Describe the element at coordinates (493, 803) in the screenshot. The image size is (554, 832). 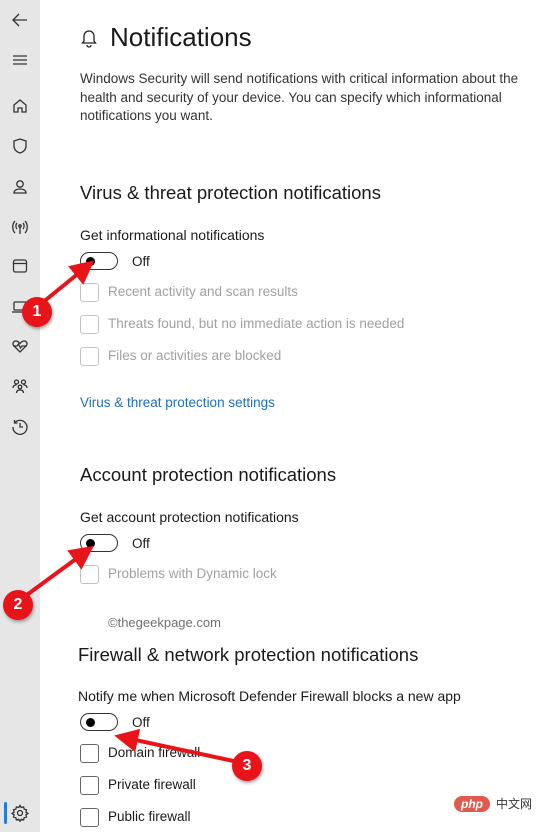
I see `php-cn-logo: php 中文网` at that location.